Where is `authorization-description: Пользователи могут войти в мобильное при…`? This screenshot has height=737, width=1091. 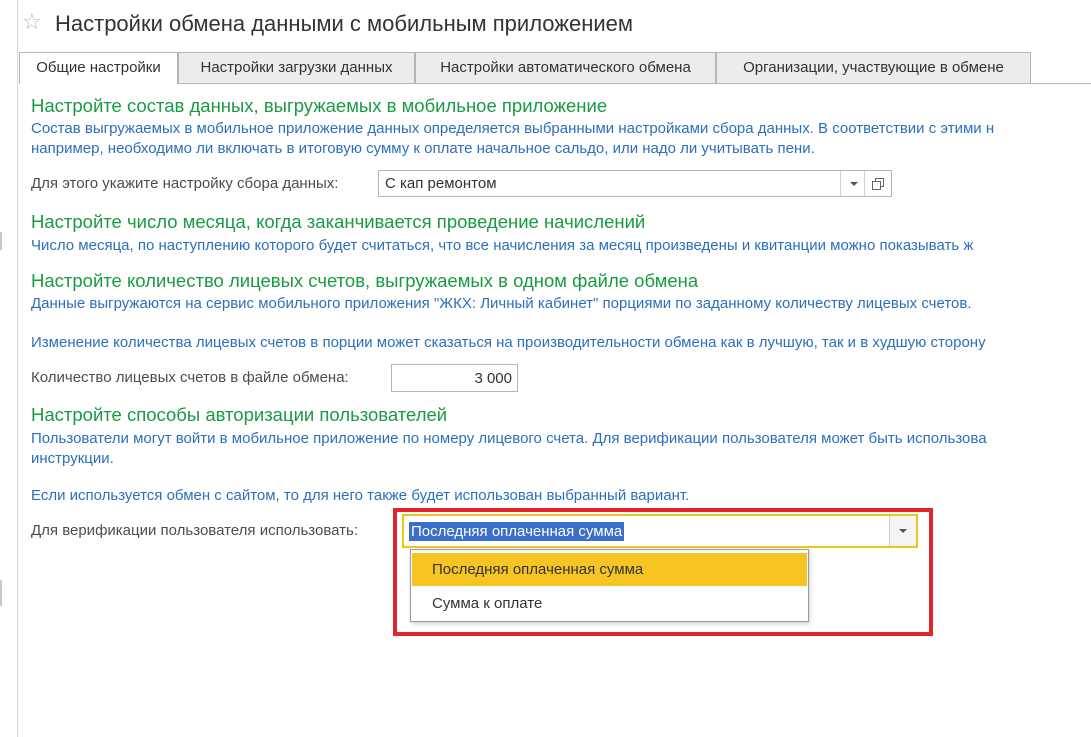
authorization-description: Пользователи могут войти в мобильное при… is located at coordinates (509, 438).